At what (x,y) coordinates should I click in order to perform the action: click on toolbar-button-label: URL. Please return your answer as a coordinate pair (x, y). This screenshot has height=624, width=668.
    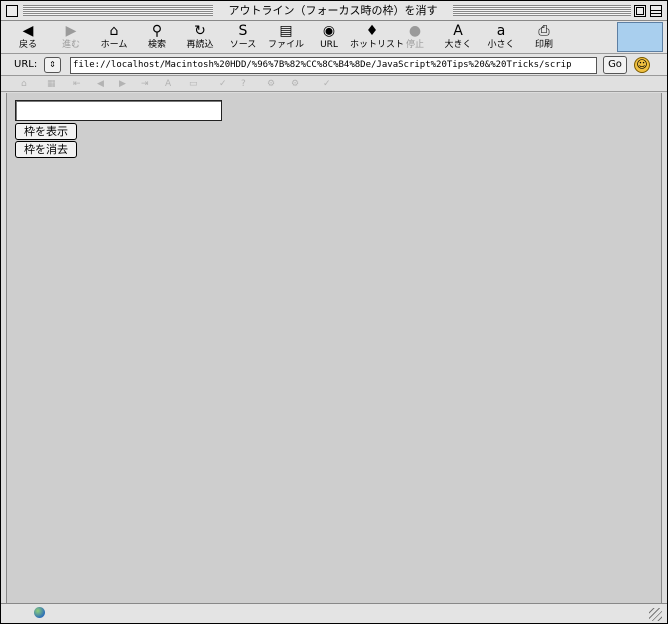
    Looking at the image, I should click on (329, 45).